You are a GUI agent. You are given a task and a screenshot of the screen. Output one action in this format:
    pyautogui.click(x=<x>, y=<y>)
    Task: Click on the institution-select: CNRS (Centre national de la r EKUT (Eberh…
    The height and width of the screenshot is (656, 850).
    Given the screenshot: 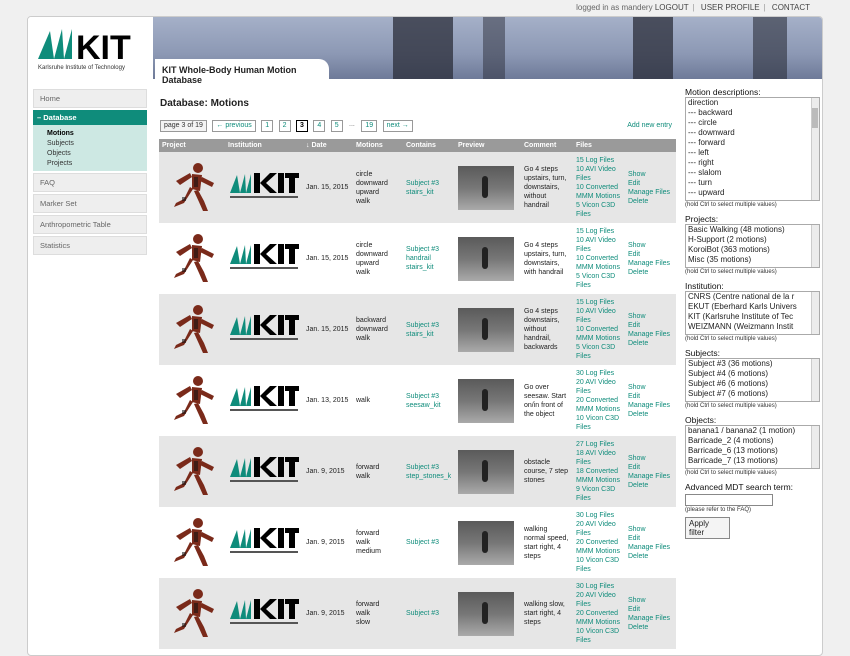 What is the action you would take?
    pyautogui.click(x=752, y=313)
    